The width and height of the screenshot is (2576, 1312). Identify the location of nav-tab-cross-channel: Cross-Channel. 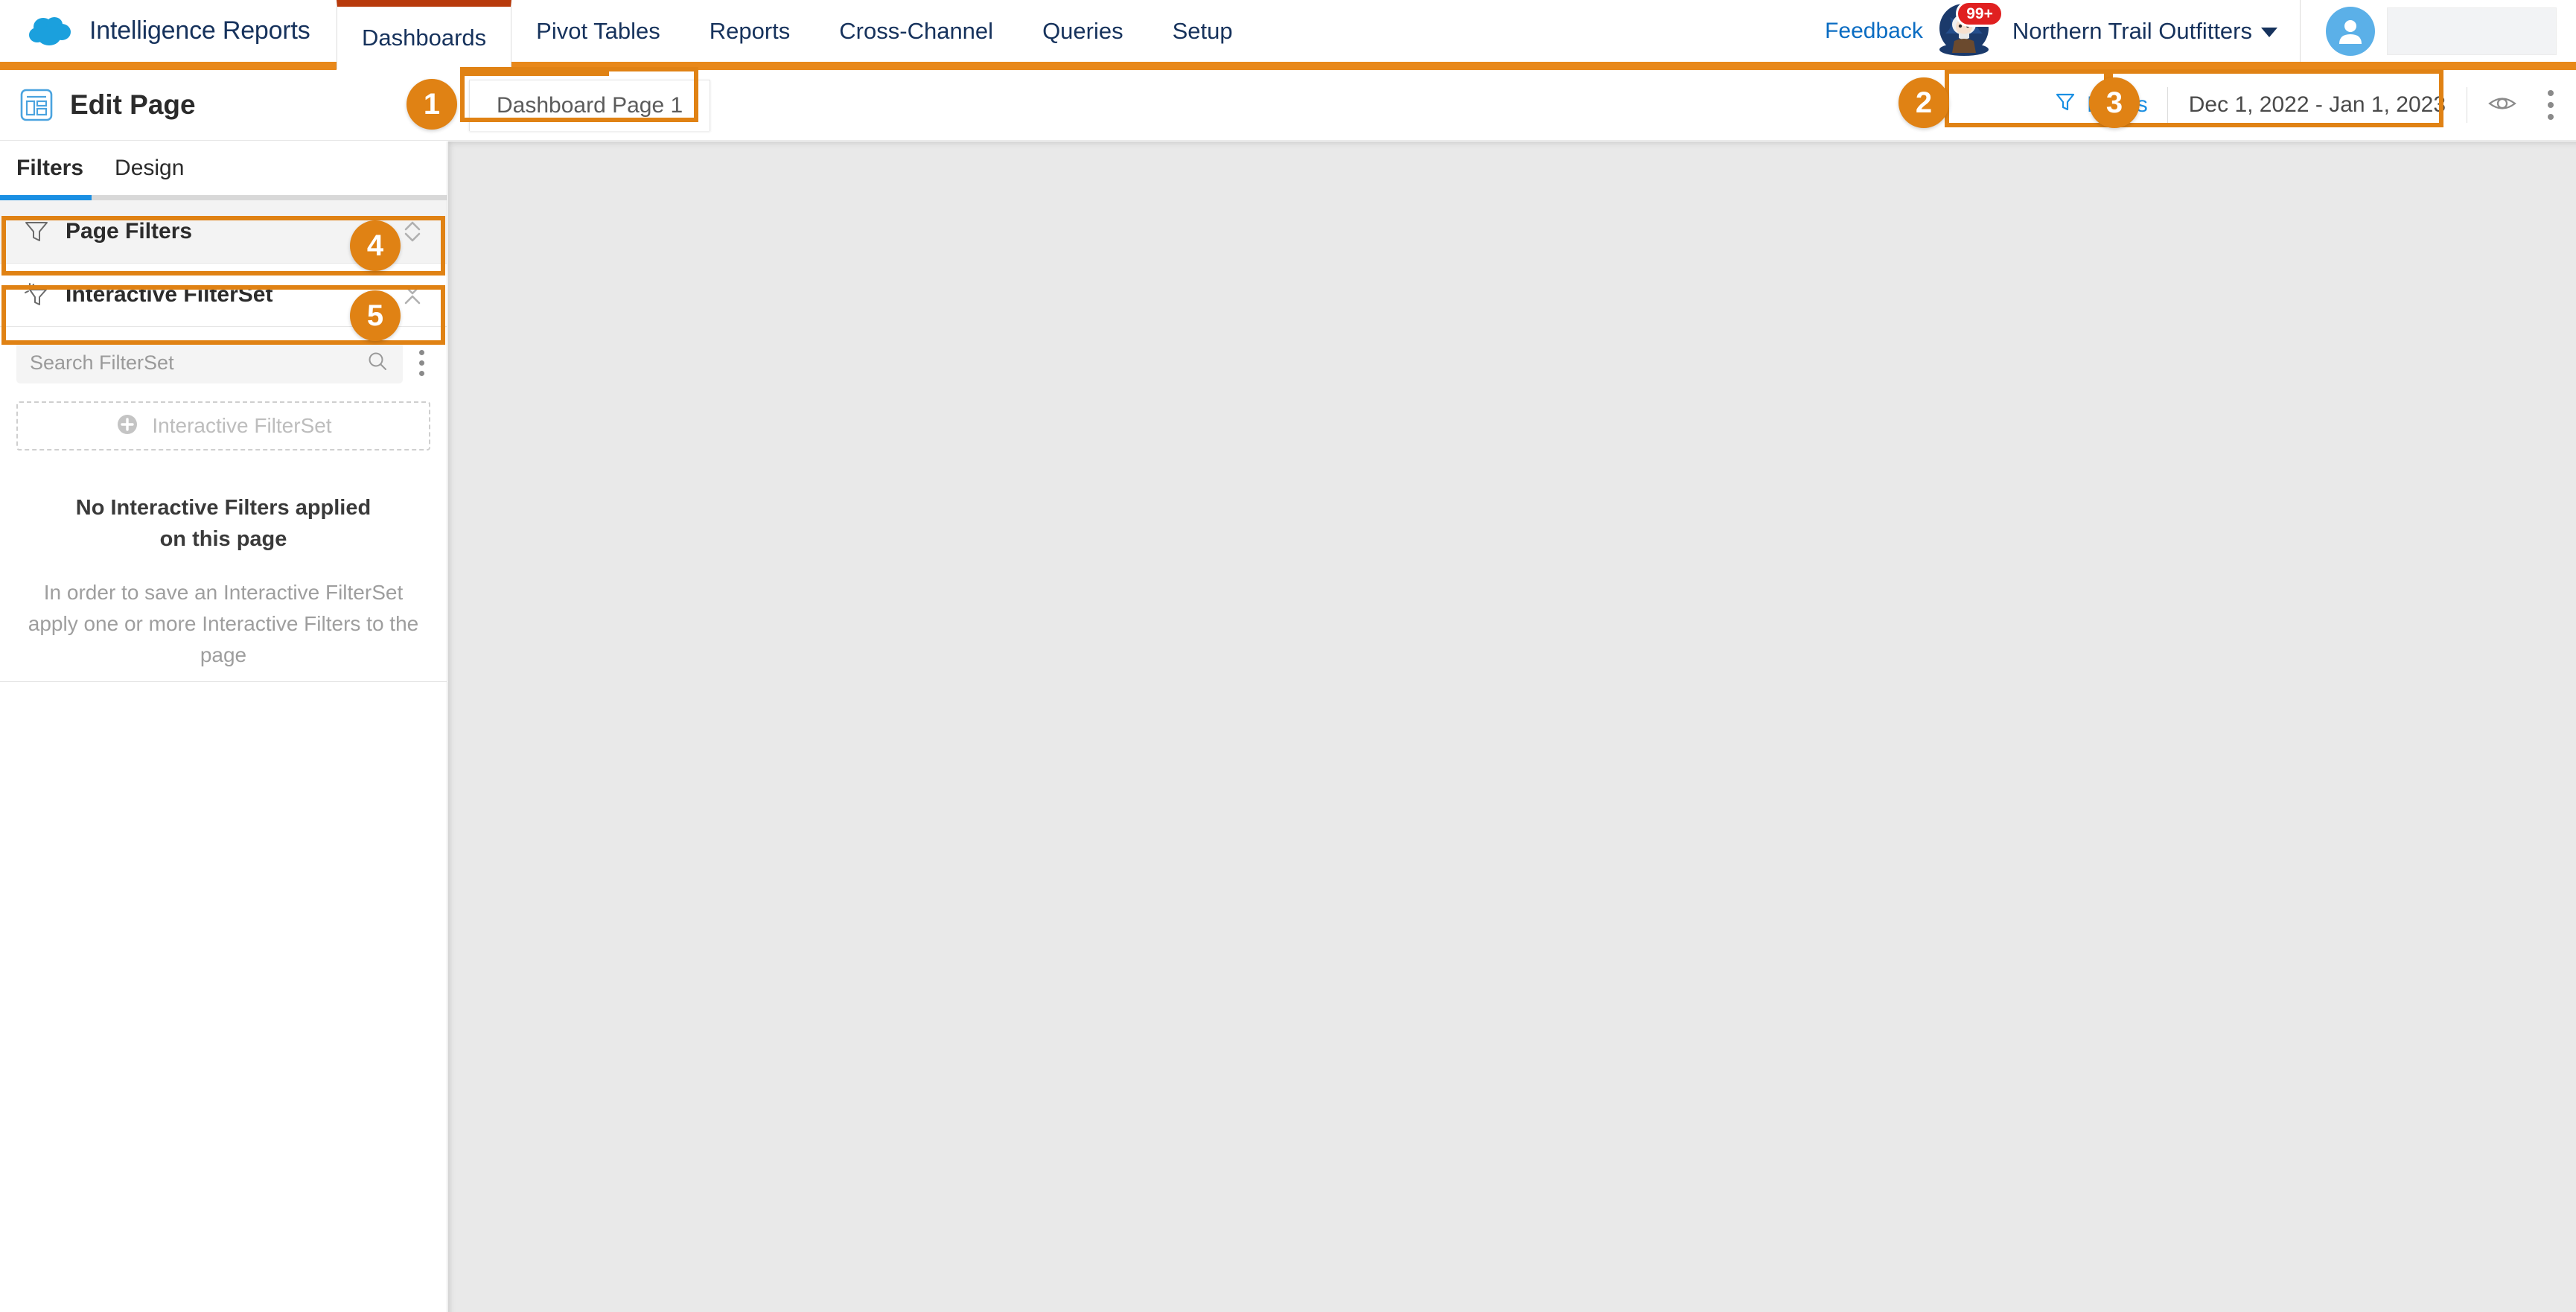
(916, 31).